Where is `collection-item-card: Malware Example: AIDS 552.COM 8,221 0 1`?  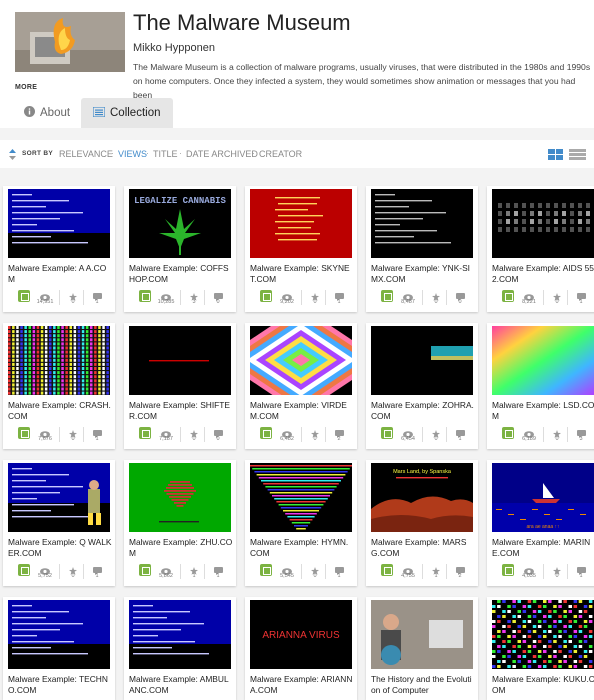 collection-item-card: Malware Example: AIDS 552.COM 8,221 0 1 is located at coordinates (540, 249).